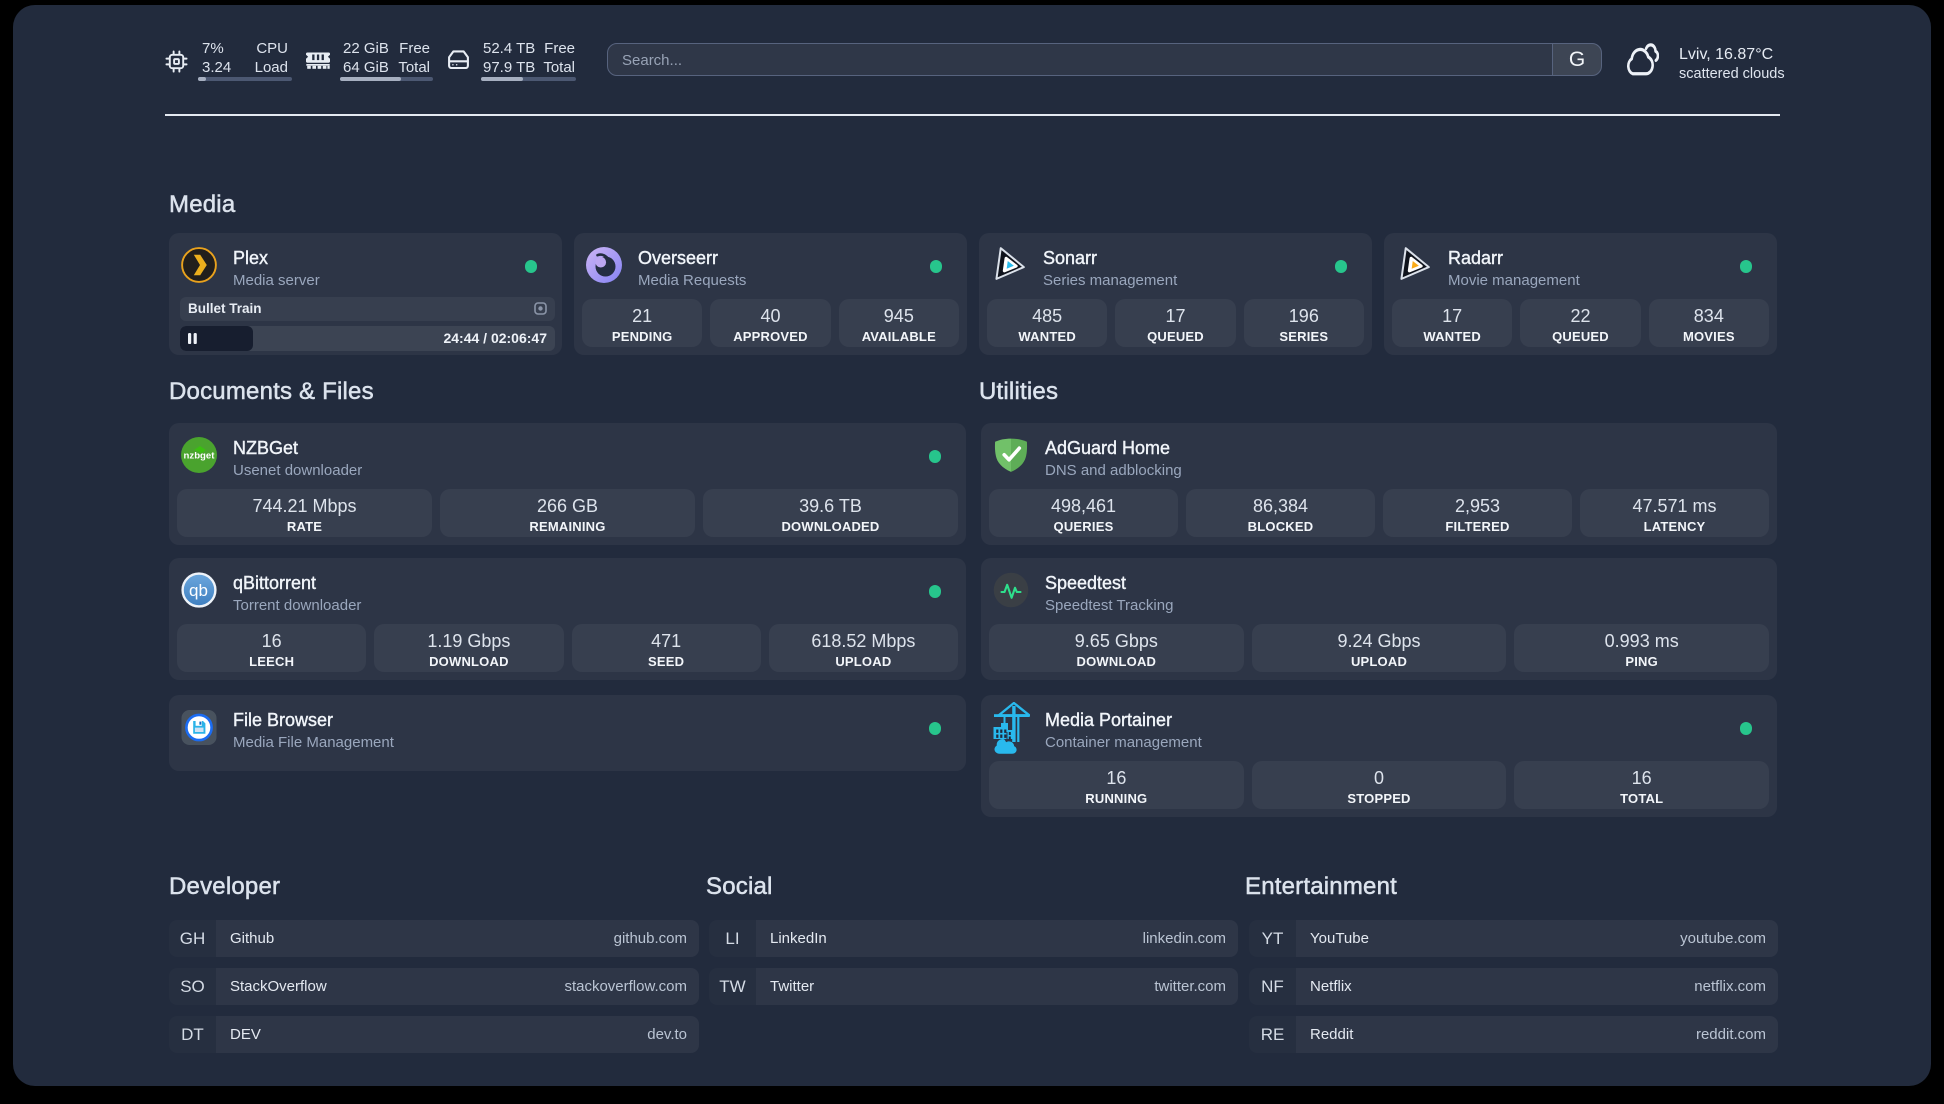 Image resolution: width=1944 pixels, height=1104 pixels. Describe the element at coordinates (198, 590) in the screenshot. I see `svg-text: qb` at that location.